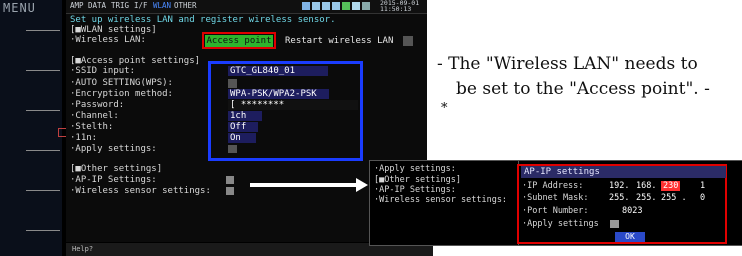 The height and width of the screenshot is (256, 742). I want to click on wifi-icon, so click(346, 6).